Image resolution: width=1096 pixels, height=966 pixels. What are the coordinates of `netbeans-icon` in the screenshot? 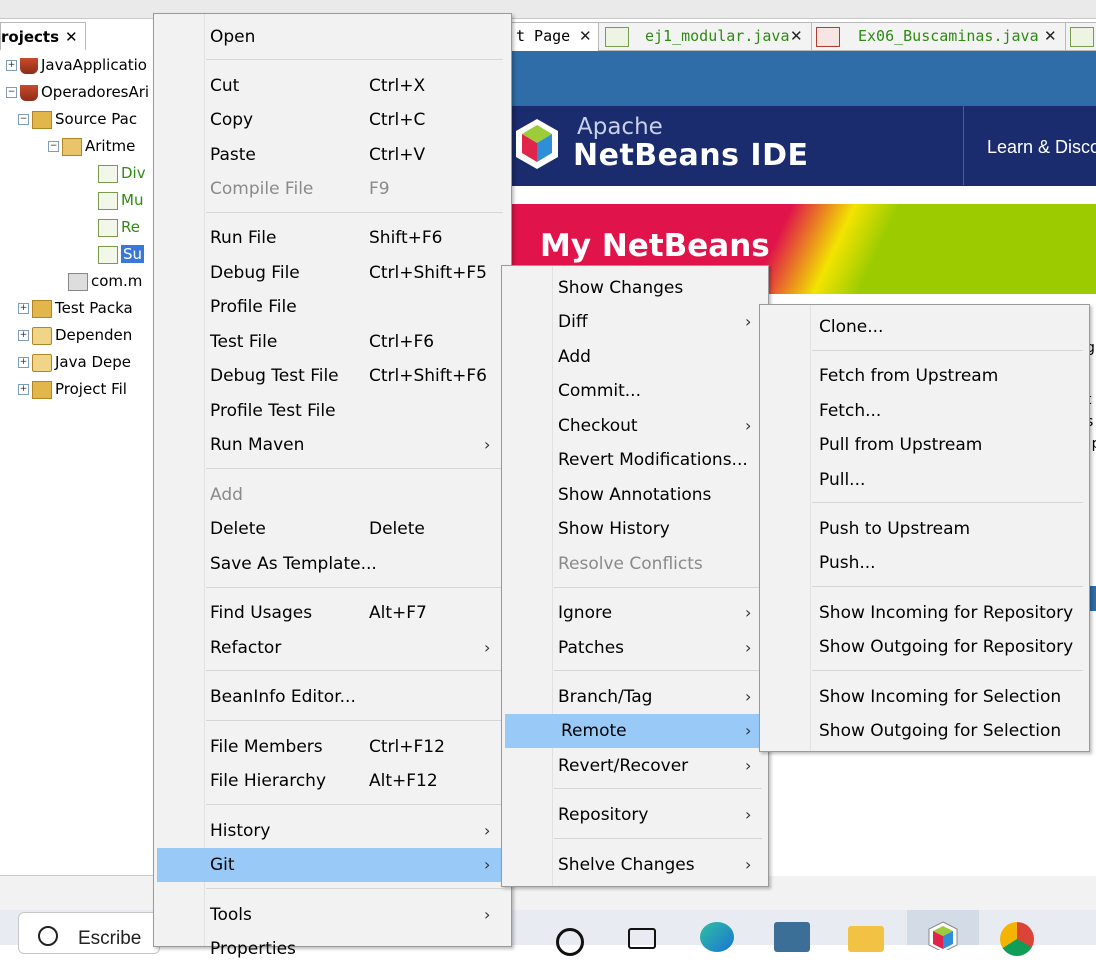 It's located at (943, 935).